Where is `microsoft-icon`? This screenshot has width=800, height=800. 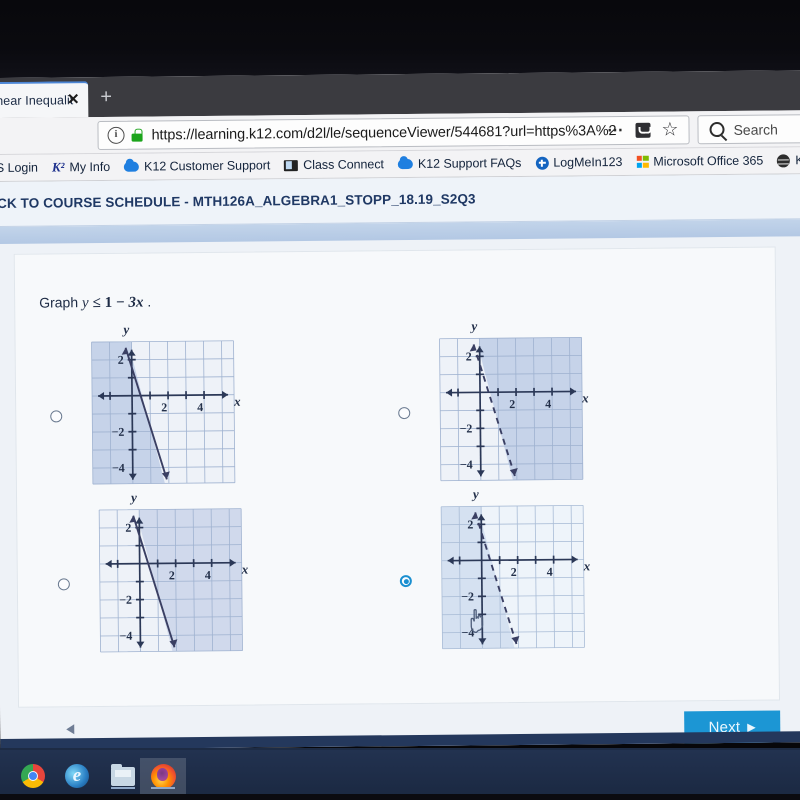
microsoft-icon is located at coordinates (642, 161).